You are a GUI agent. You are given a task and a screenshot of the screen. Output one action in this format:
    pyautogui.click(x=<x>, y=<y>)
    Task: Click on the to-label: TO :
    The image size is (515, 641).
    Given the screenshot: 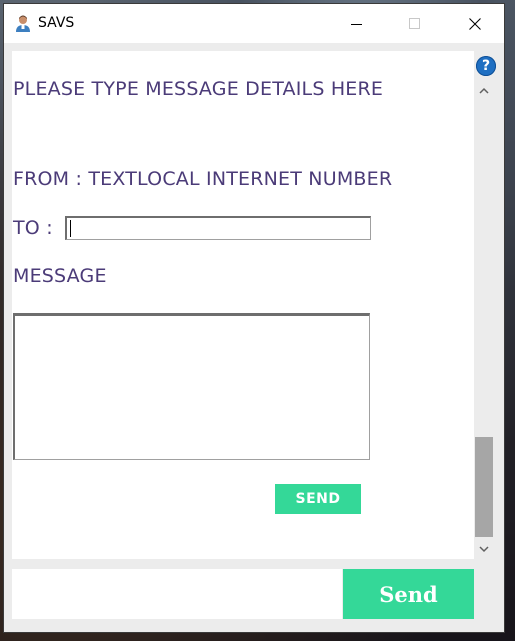 What is the action you would take?
    pyautogui.click(x=33, y=228)
    